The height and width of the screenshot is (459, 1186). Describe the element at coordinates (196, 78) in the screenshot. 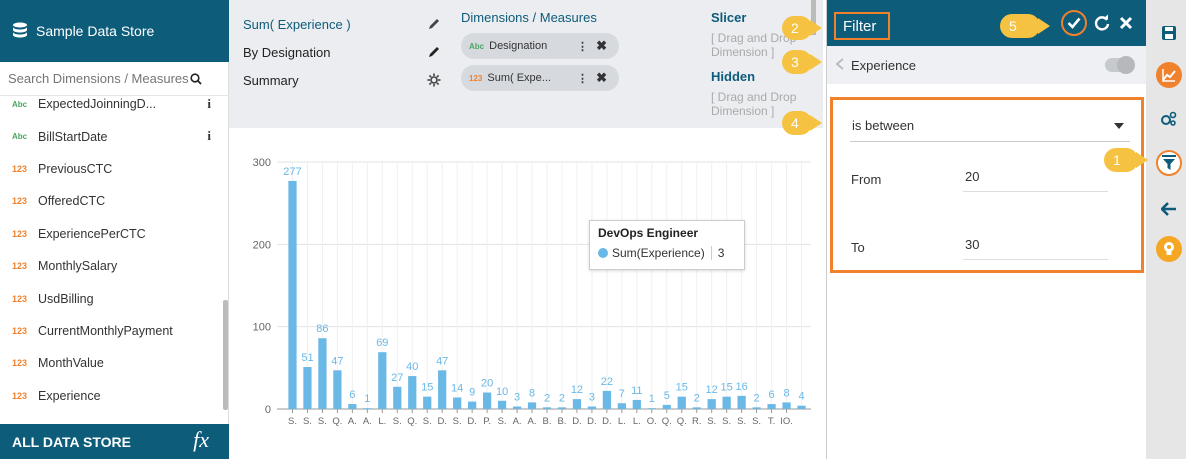

I see `search-icon` at that location.